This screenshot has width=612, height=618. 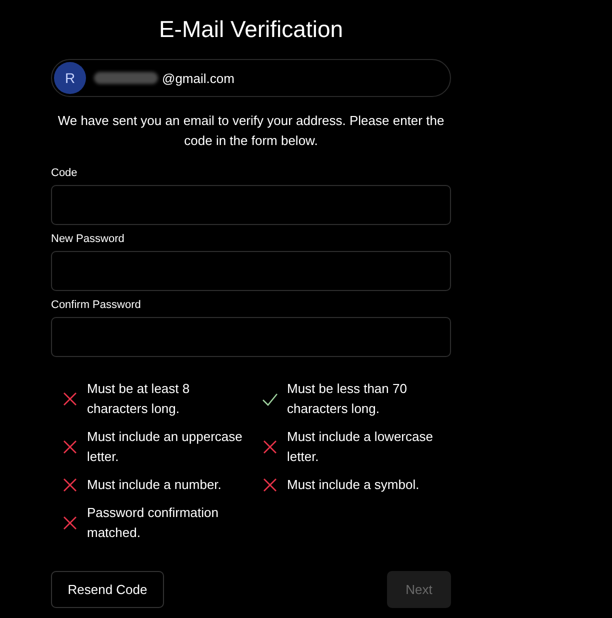 What do you see at coordinates (251, 29) in the screenshot?
I see `page-title: E-Mail Verification` at bounding box center [251, 29].